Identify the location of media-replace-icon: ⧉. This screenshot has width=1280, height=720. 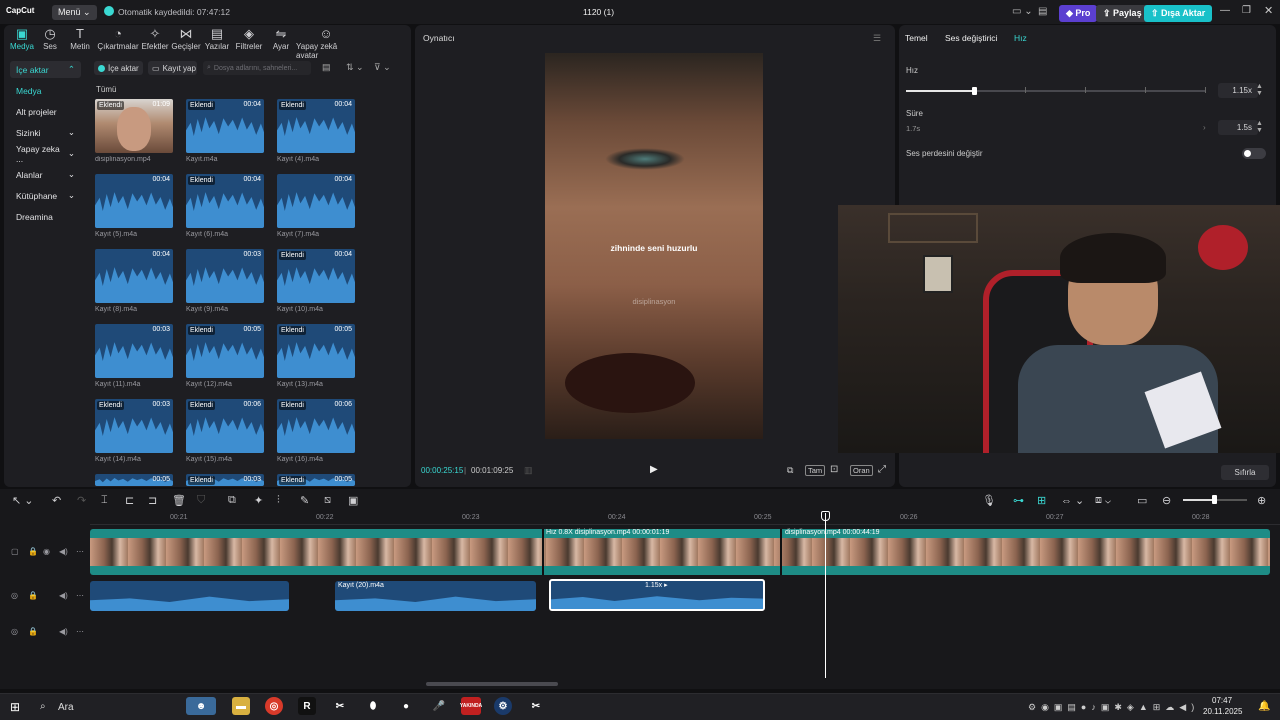
(232, 500).